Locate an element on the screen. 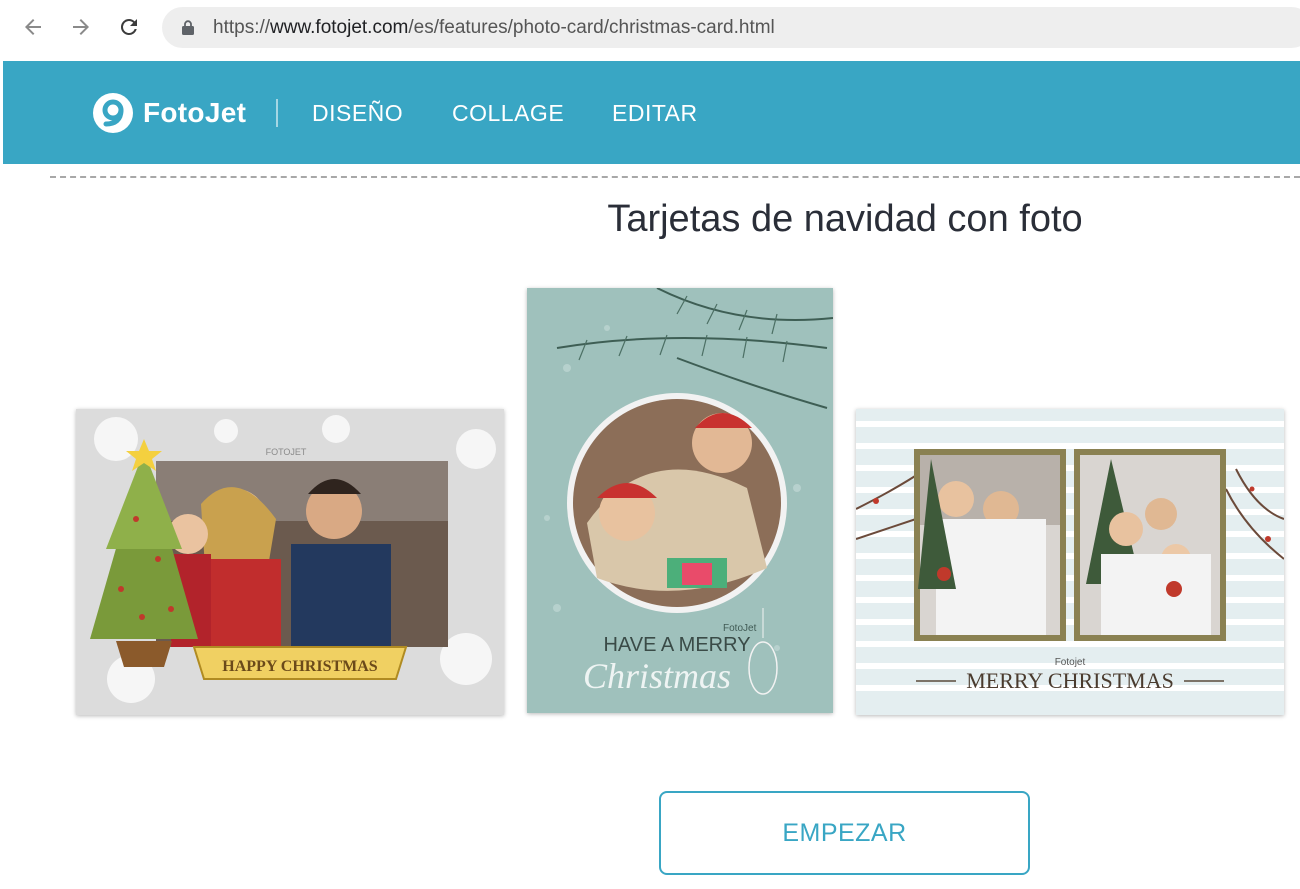  site-header: FotoJet DISEÑO COLLAGE EDITAR is located at coordinates (651, 112).